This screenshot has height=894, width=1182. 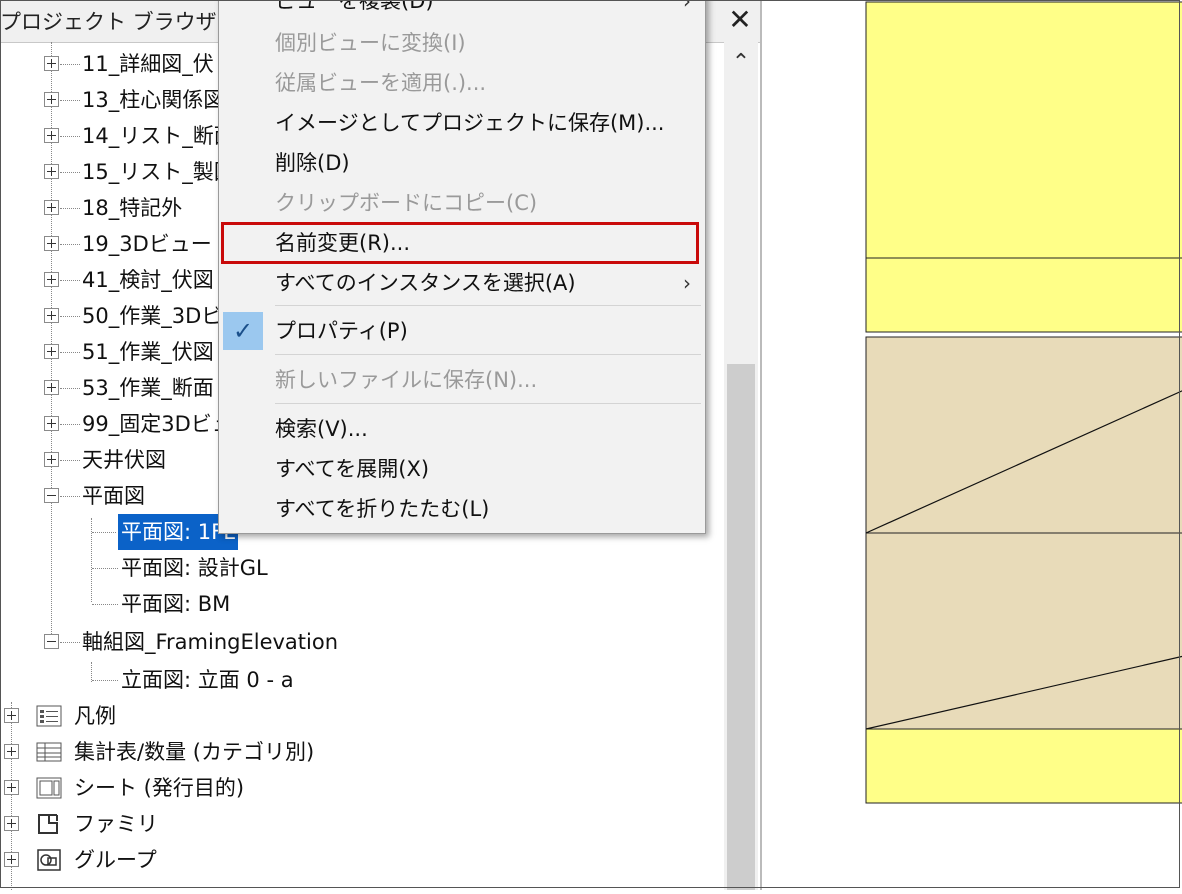 I want to click on tree-item-label: 14_リスト_断面, so click(x=158, y=136).